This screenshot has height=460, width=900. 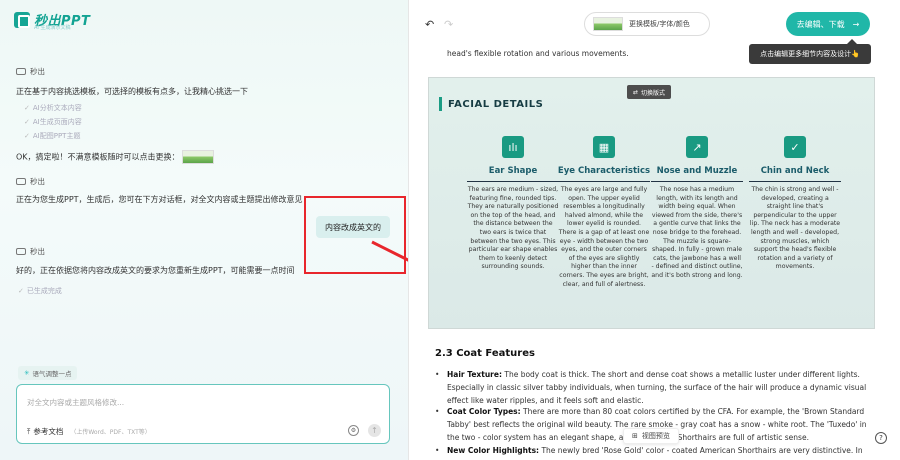 I want to click on undo-icon: ↶, so click(x=429, y=24).